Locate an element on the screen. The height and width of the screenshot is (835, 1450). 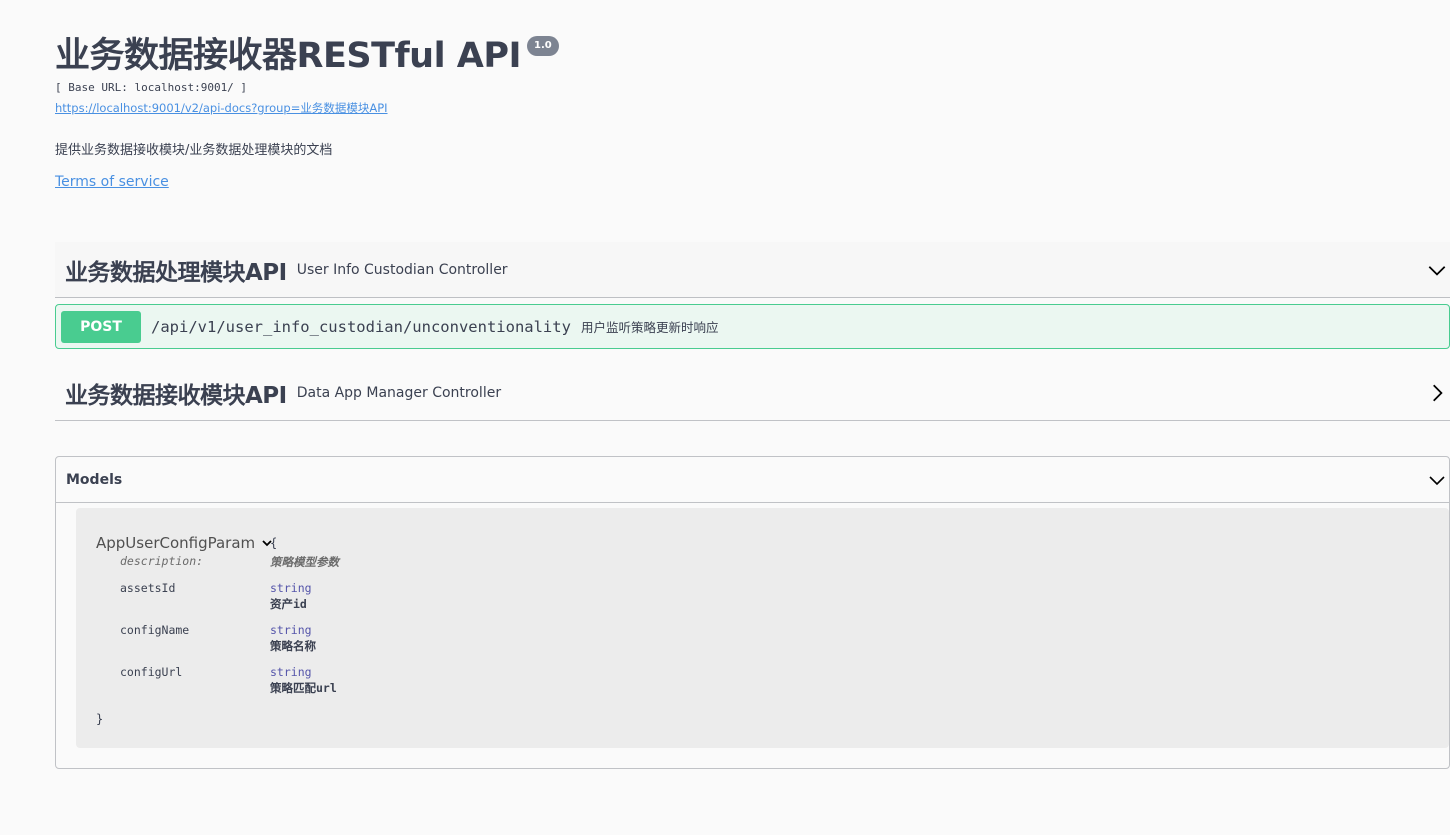
tag-section-data-app-manager: 业务数据接收模块API Data App Manager Controller is located at coordinates (752, 393).